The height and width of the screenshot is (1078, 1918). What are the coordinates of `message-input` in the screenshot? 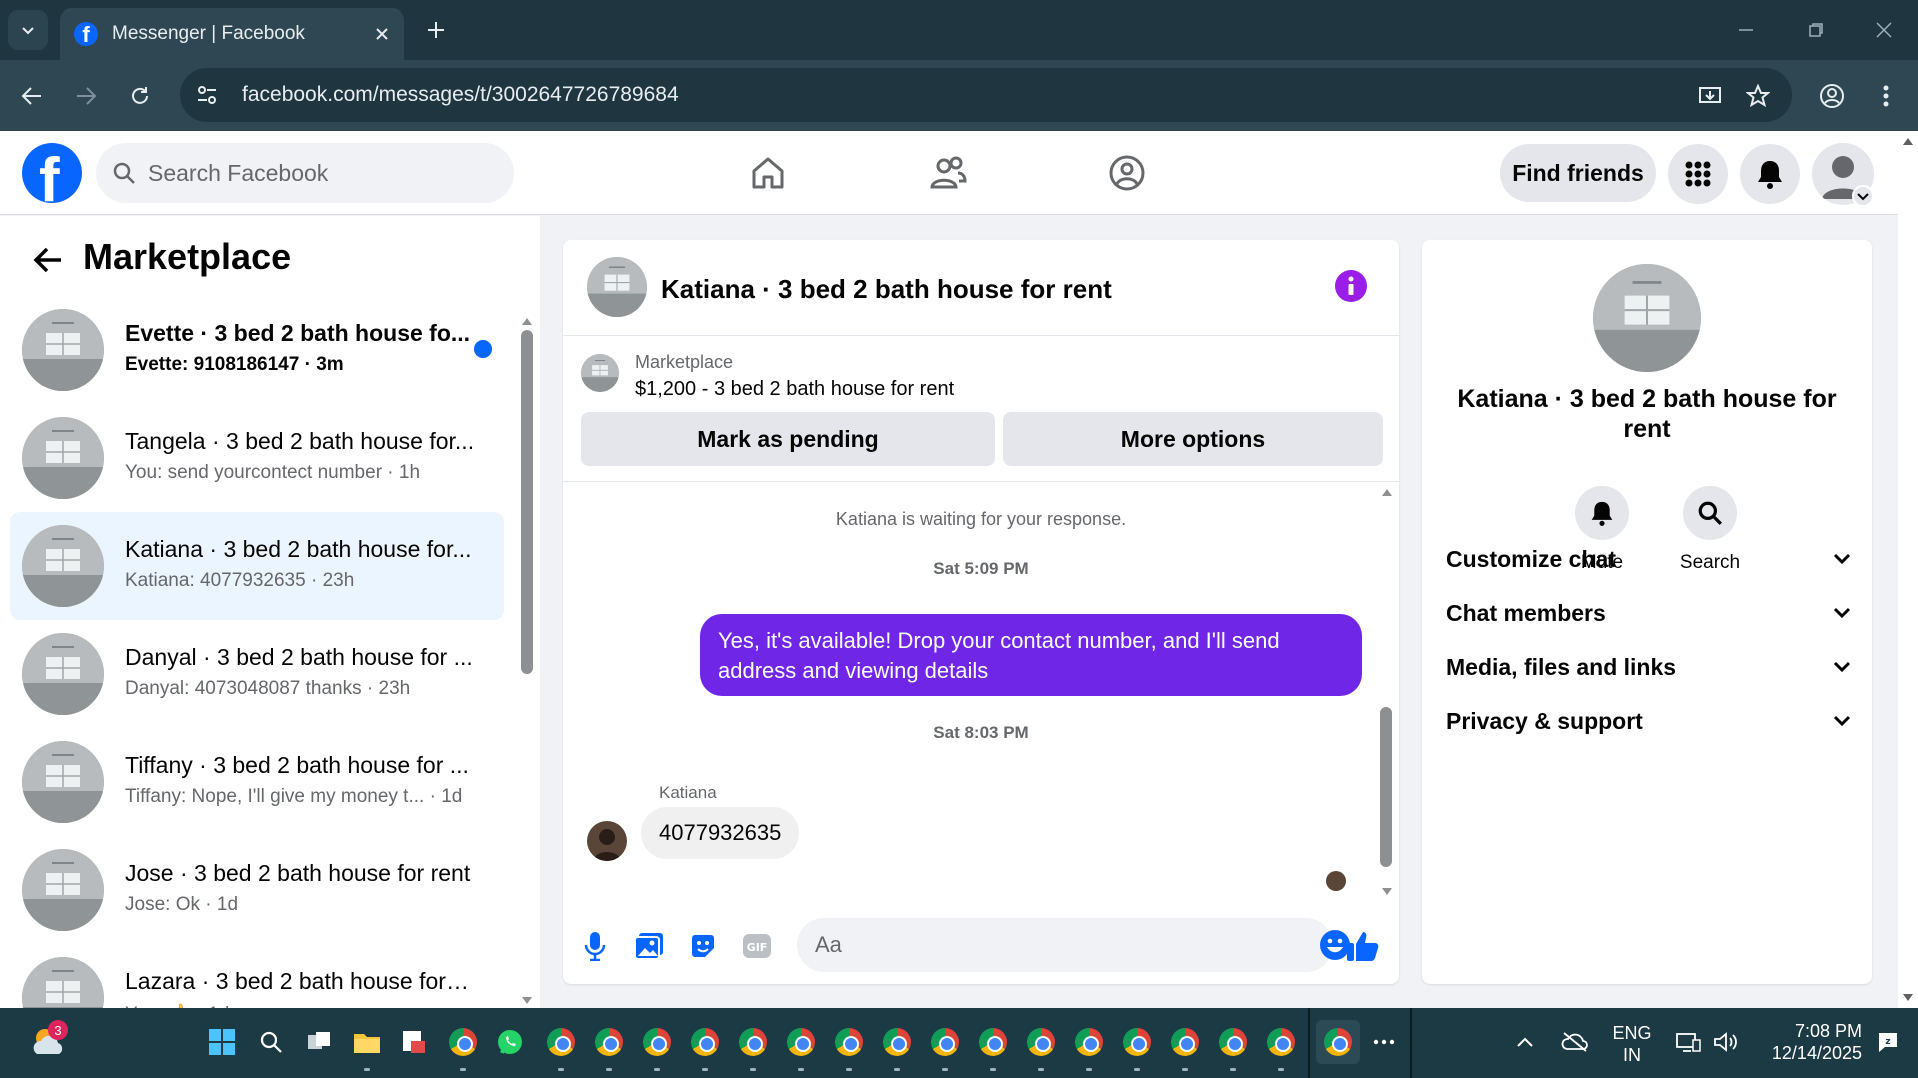 It's located at (1045, 945).